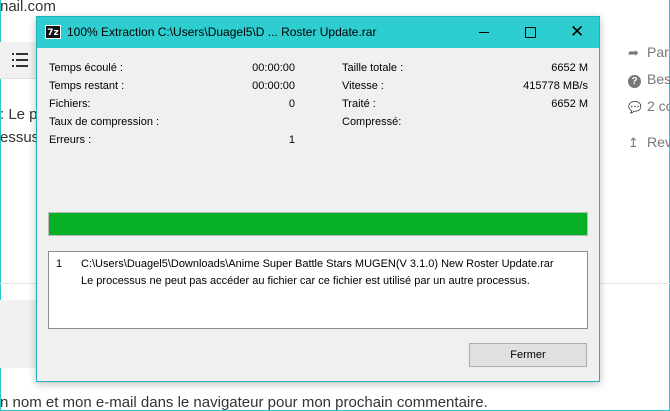 This screenshot has width=670, height=411. What do you see at coordinates (53, 32) in the screenshot?
I see `7zip-app-icon: 7z` at bounding box center [53, 32].